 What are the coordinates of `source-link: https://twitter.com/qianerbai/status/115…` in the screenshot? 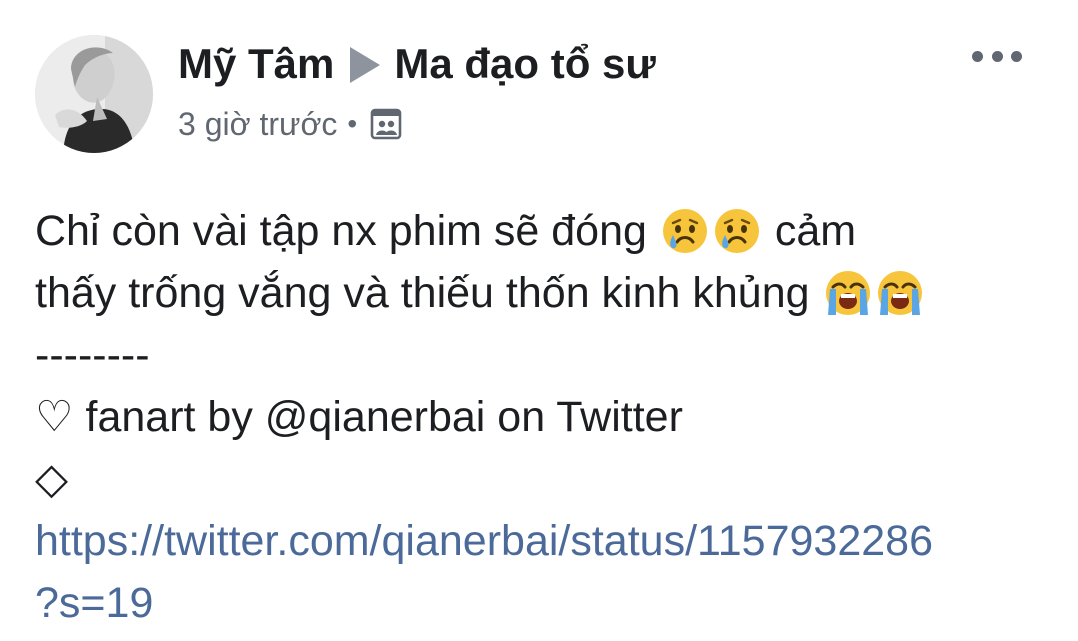 It's located at (484, 541).